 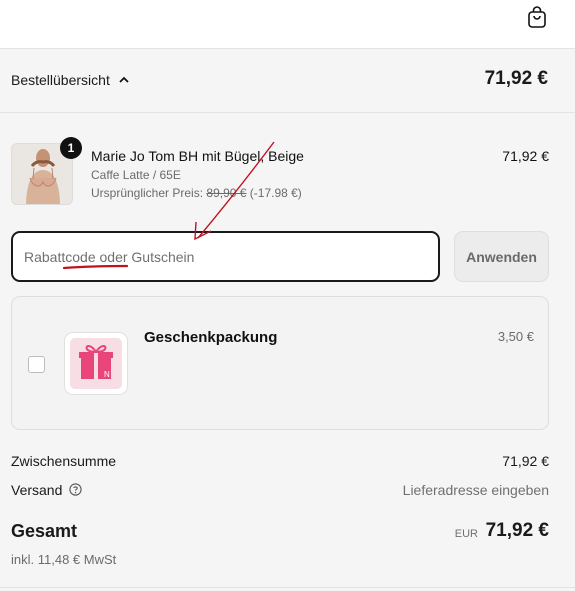 What do you see at coordinates (197, 156) in the screenshot?
I see `product-name: Marie Jo Tom BH mit Bügel, Beige` at bounding box center [197, 156].